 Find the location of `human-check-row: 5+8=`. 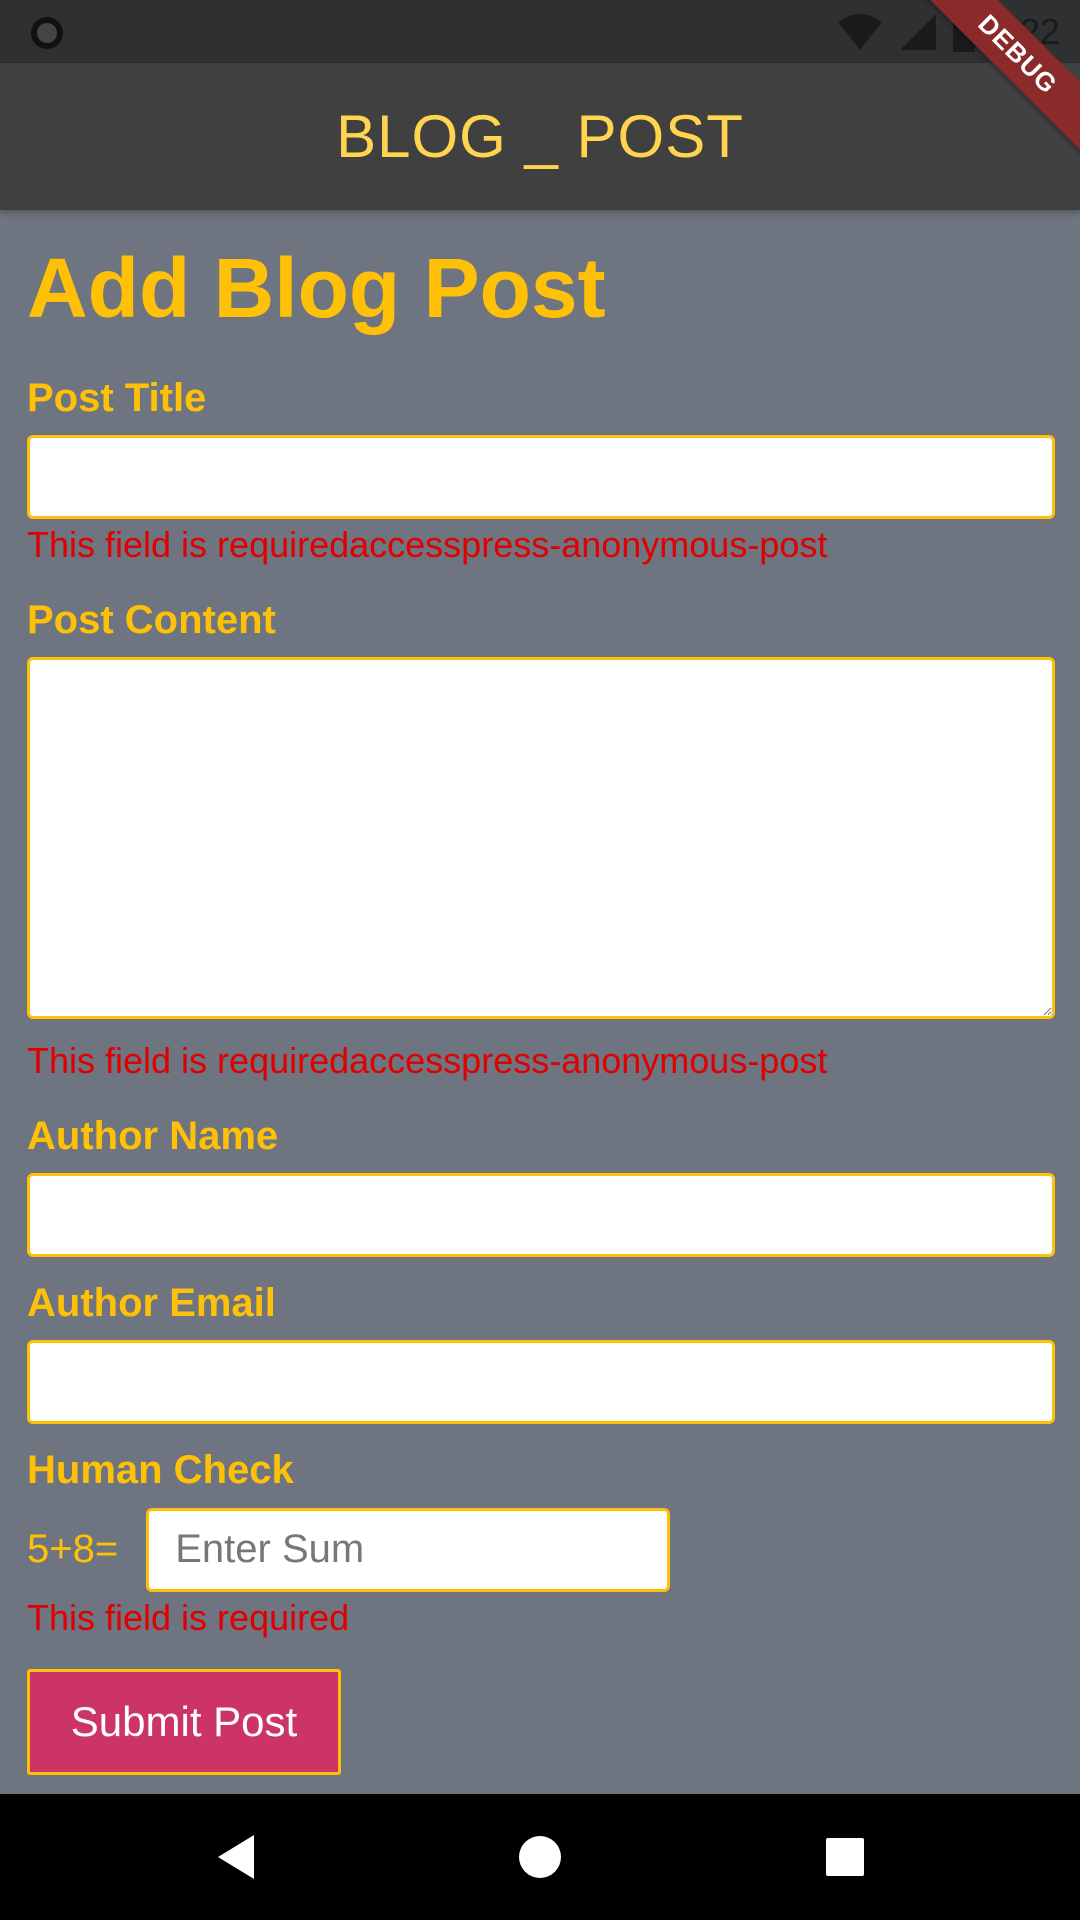

human-check-row: 5+8= is located at coordinates (541, 1549).